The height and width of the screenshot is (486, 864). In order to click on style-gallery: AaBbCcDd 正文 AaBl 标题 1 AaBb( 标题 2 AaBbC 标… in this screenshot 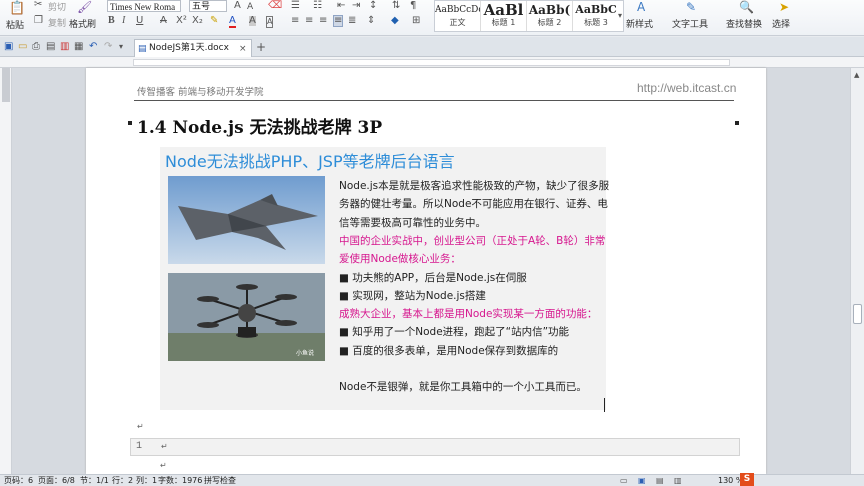, I will do `click(529, 16)`.